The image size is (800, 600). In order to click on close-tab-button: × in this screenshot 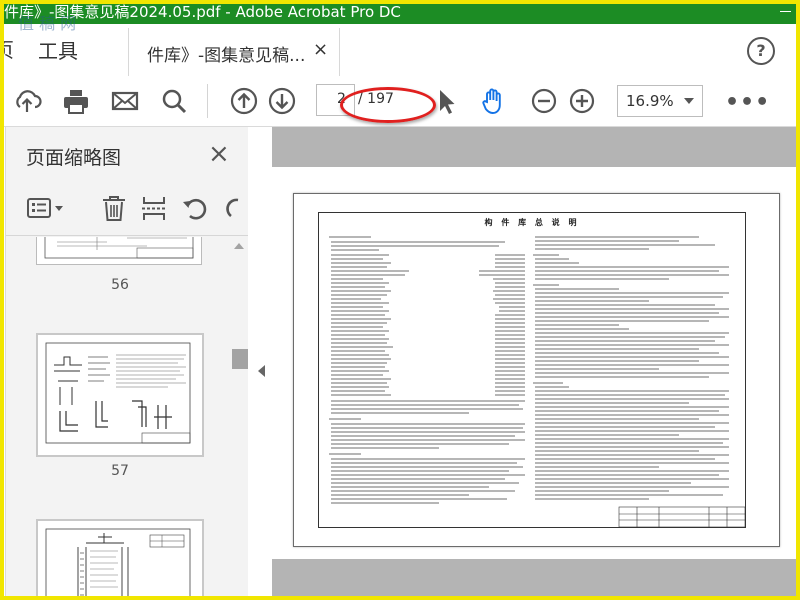, I will do `click(320, 49)`.